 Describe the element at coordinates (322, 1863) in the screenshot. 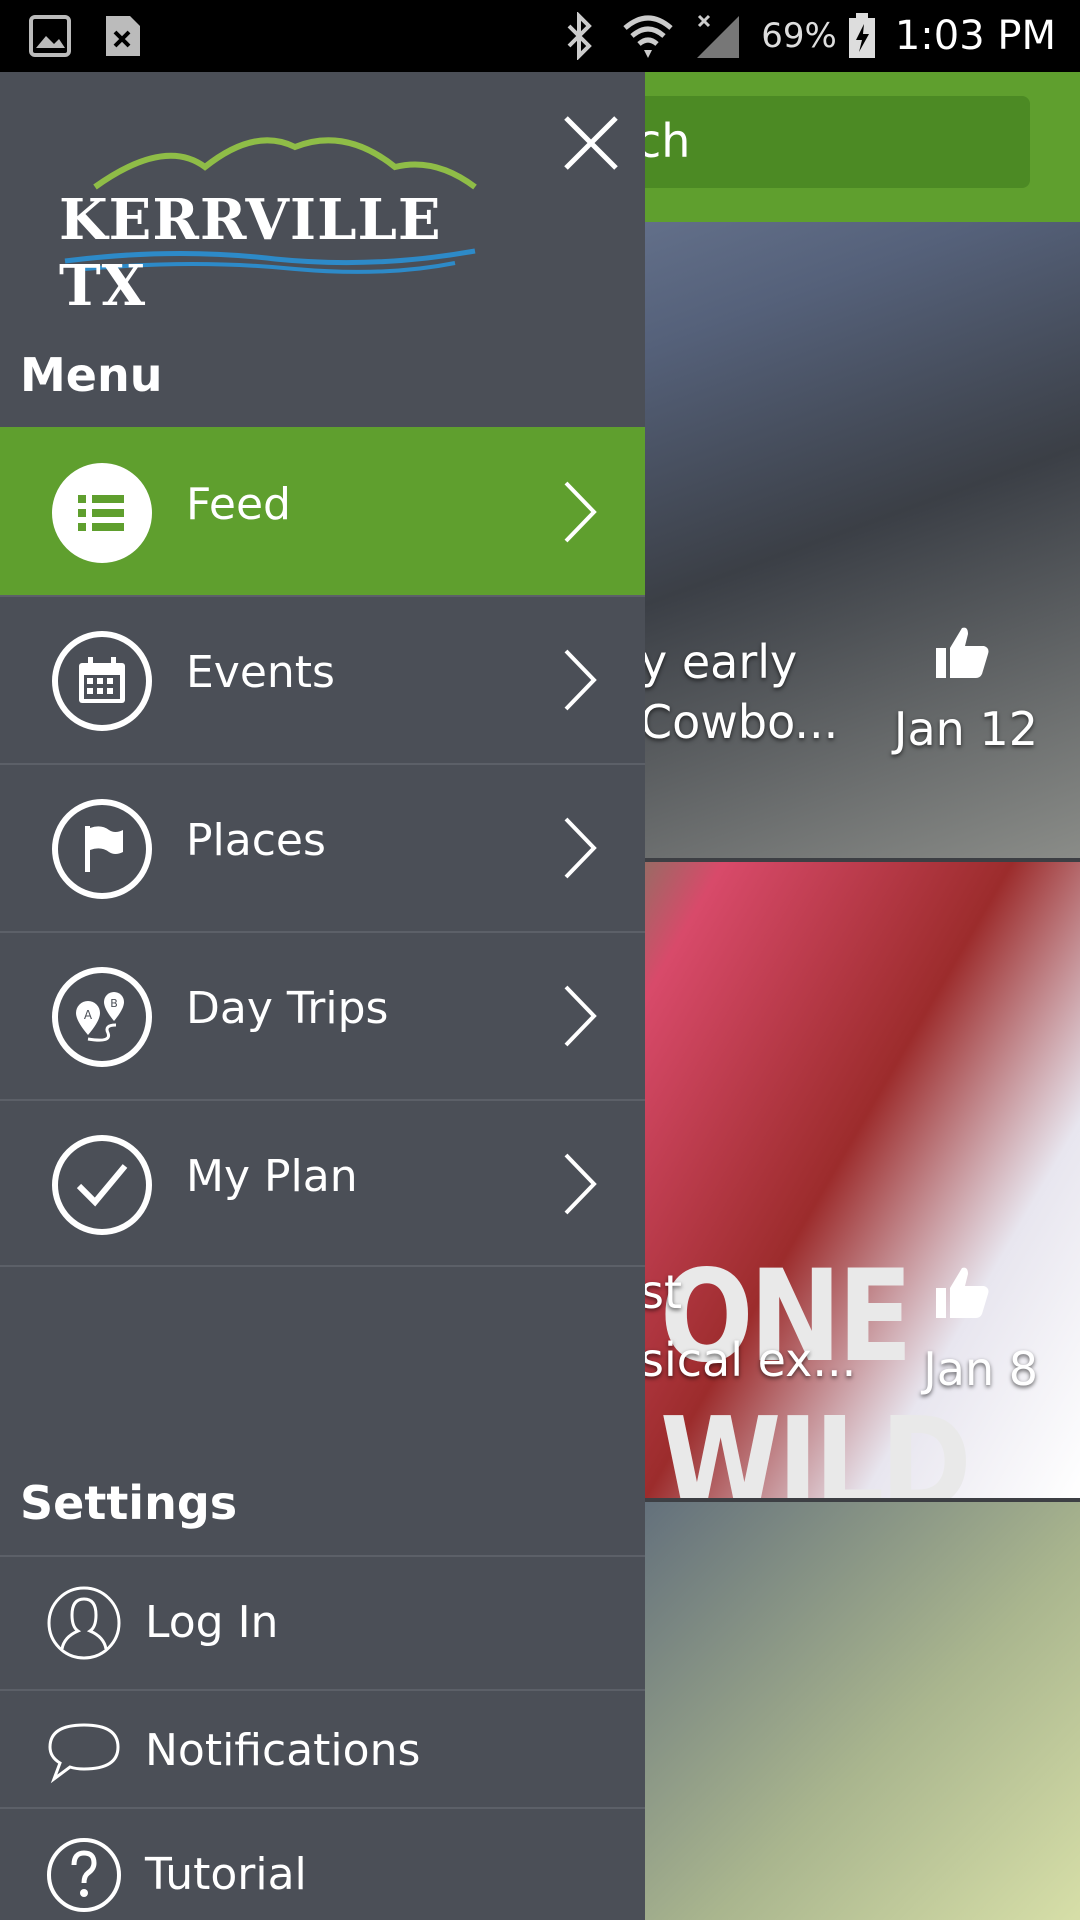

I see `settings-item-tutorial: Tutorial` at that location.